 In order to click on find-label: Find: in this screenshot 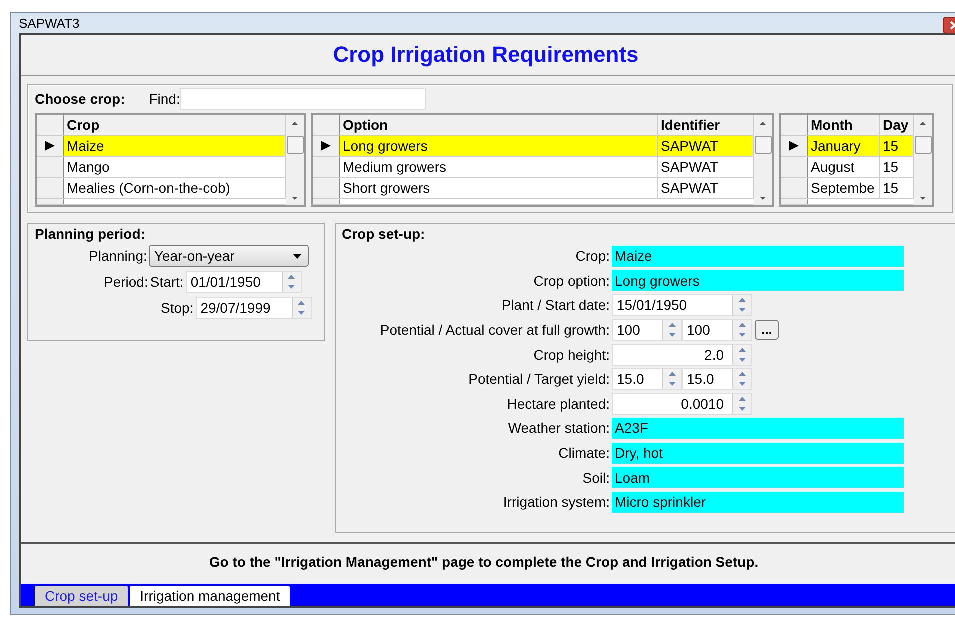, I will do `click(164, 99)`.